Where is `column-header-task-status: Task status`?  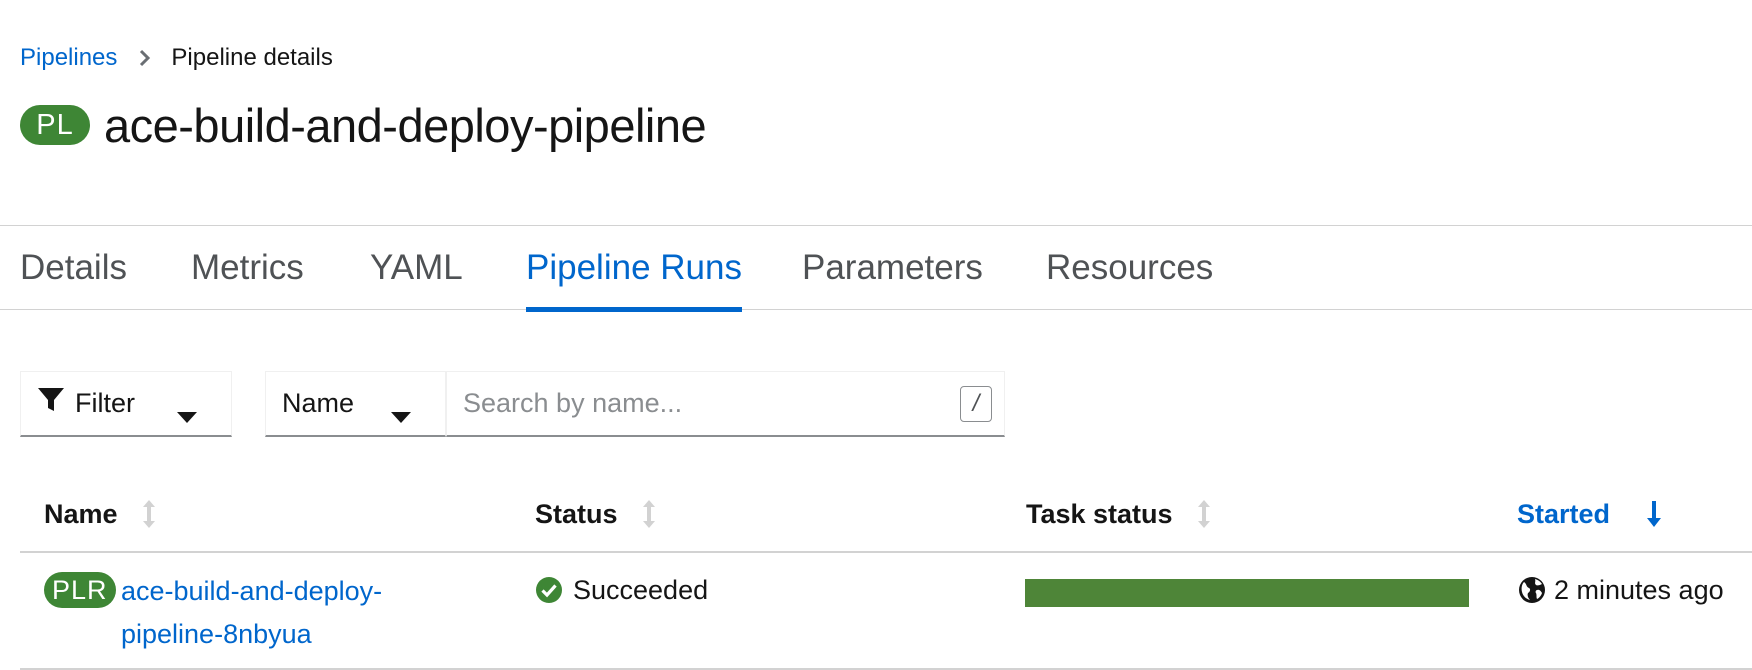 column-header-task-status: Task status is located at coordinates (1118, 514).